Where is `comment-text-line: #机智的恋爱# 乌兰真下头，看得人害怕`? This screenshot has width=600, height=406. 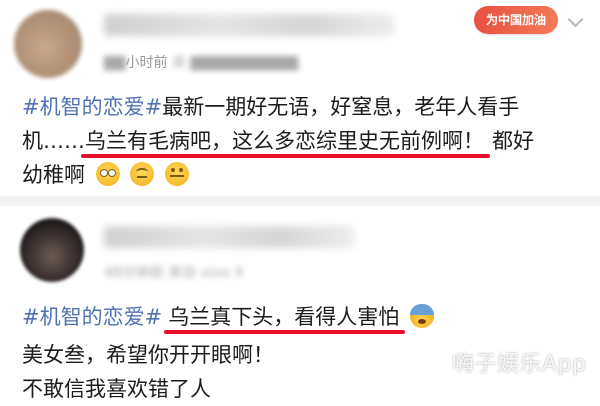 comment-text-line: #机智的恋爱# 乌兰真下头，看得人害怕 is located at coordinates (228, 317).